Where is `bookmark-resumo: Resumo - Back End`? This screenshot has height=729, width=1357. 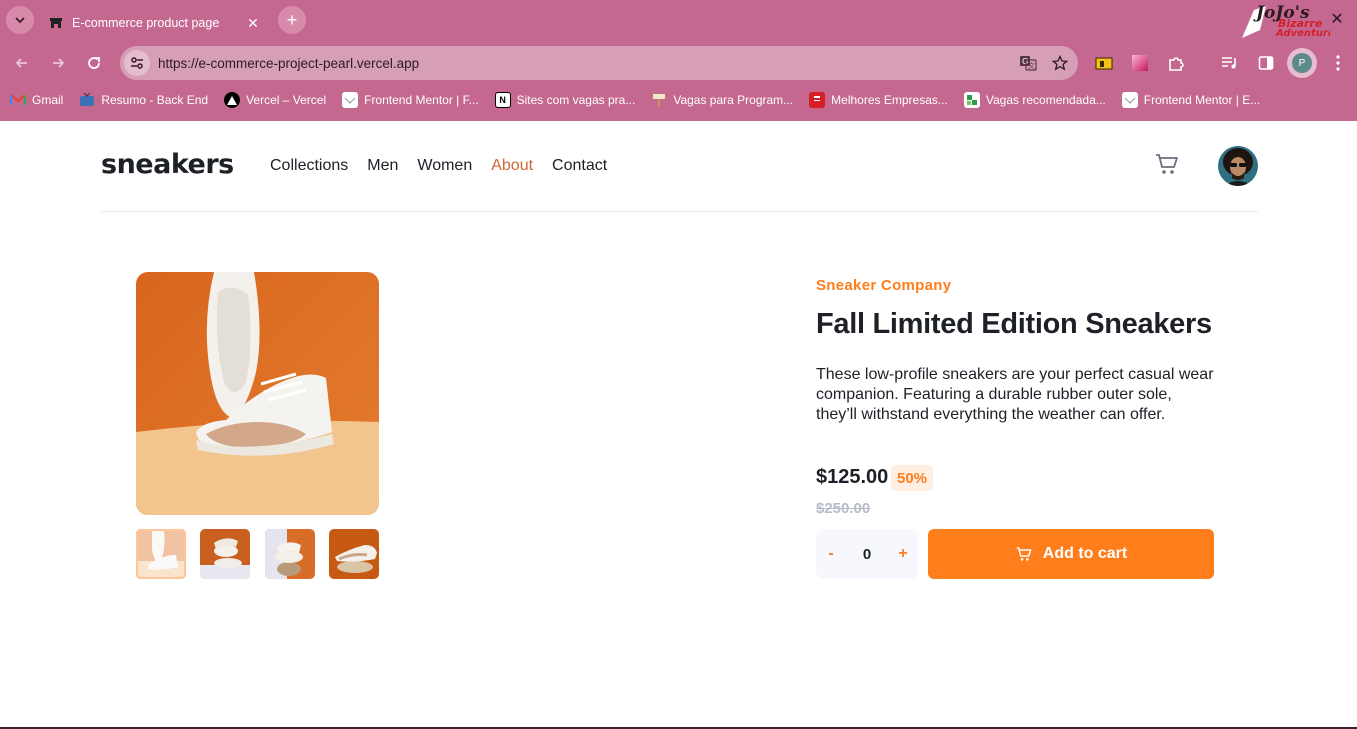 bookmark-resumo: Resumo - Back End is located at coordinates (143, 100).